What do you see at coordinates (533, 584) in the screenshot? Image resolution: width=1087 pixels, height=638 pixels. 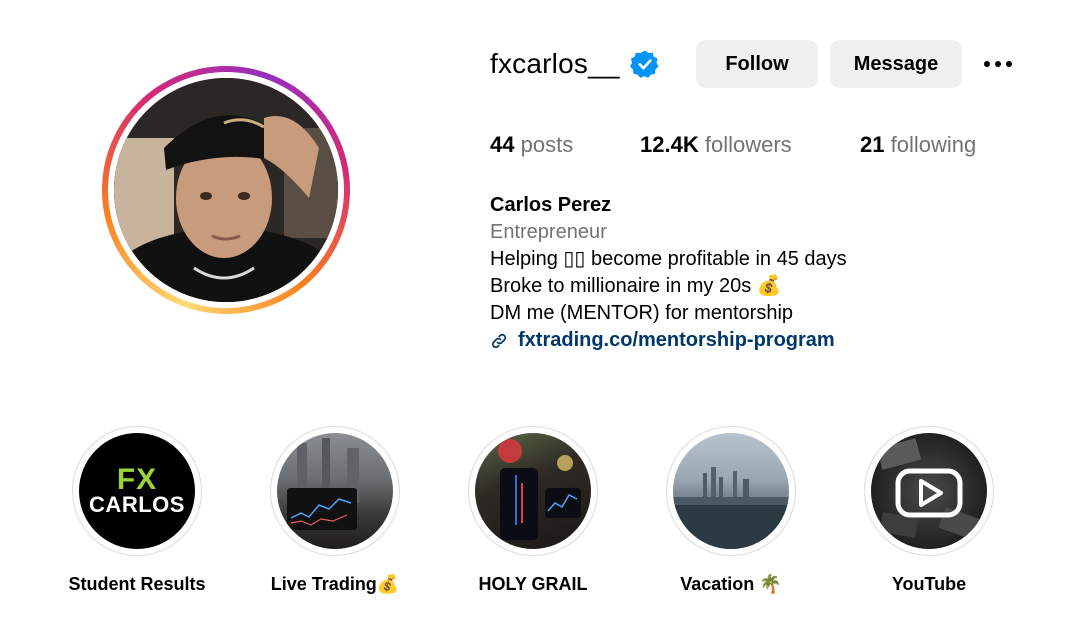 I see `highlight-label: HOLY GRAIL` at bounding box center [533, 584].